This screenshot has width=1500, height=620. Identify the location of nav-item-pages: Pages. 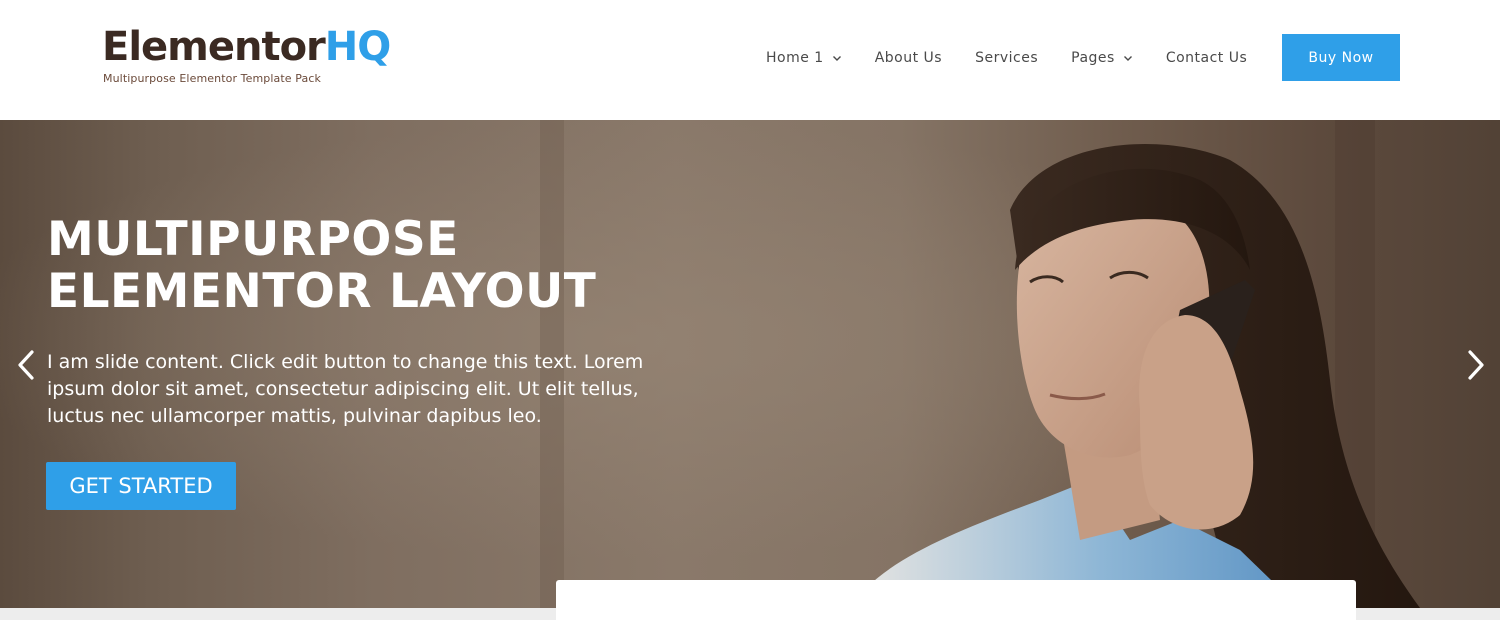
(1102, 58).